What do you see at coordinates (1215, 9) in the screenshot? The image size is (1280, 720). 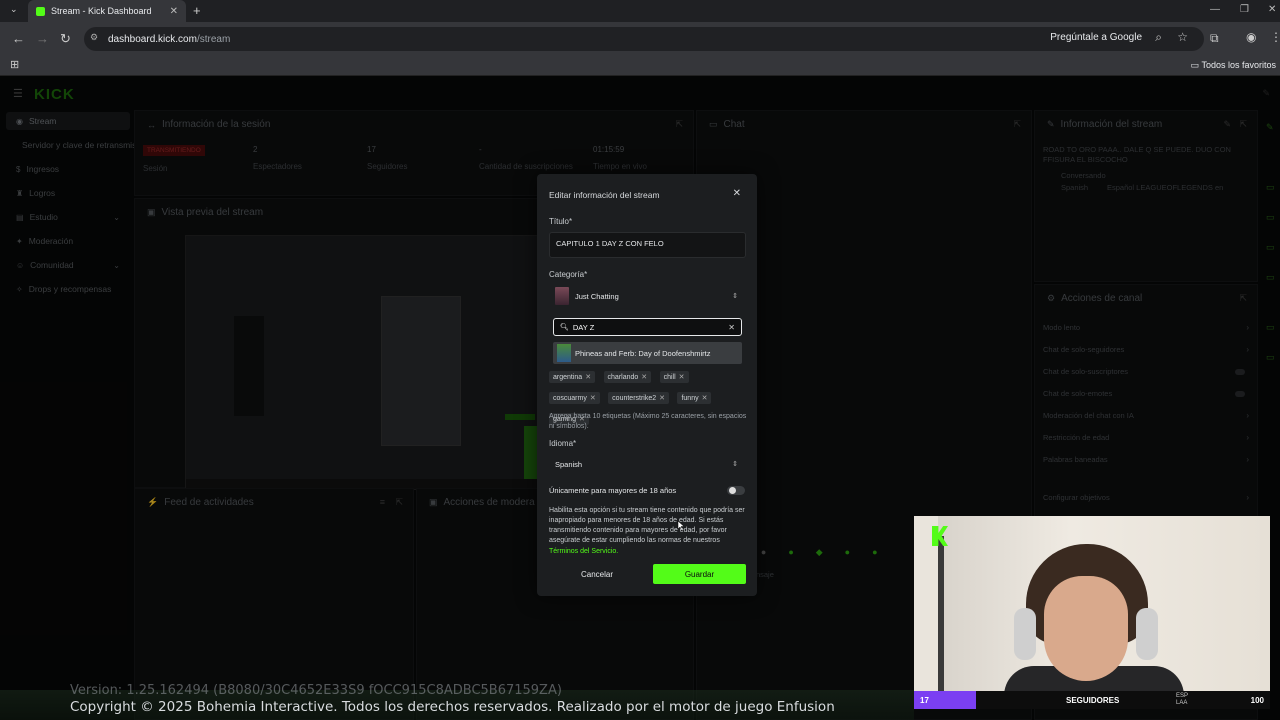 I see `minimize-icon: —` at bounding box center [1215, 9].